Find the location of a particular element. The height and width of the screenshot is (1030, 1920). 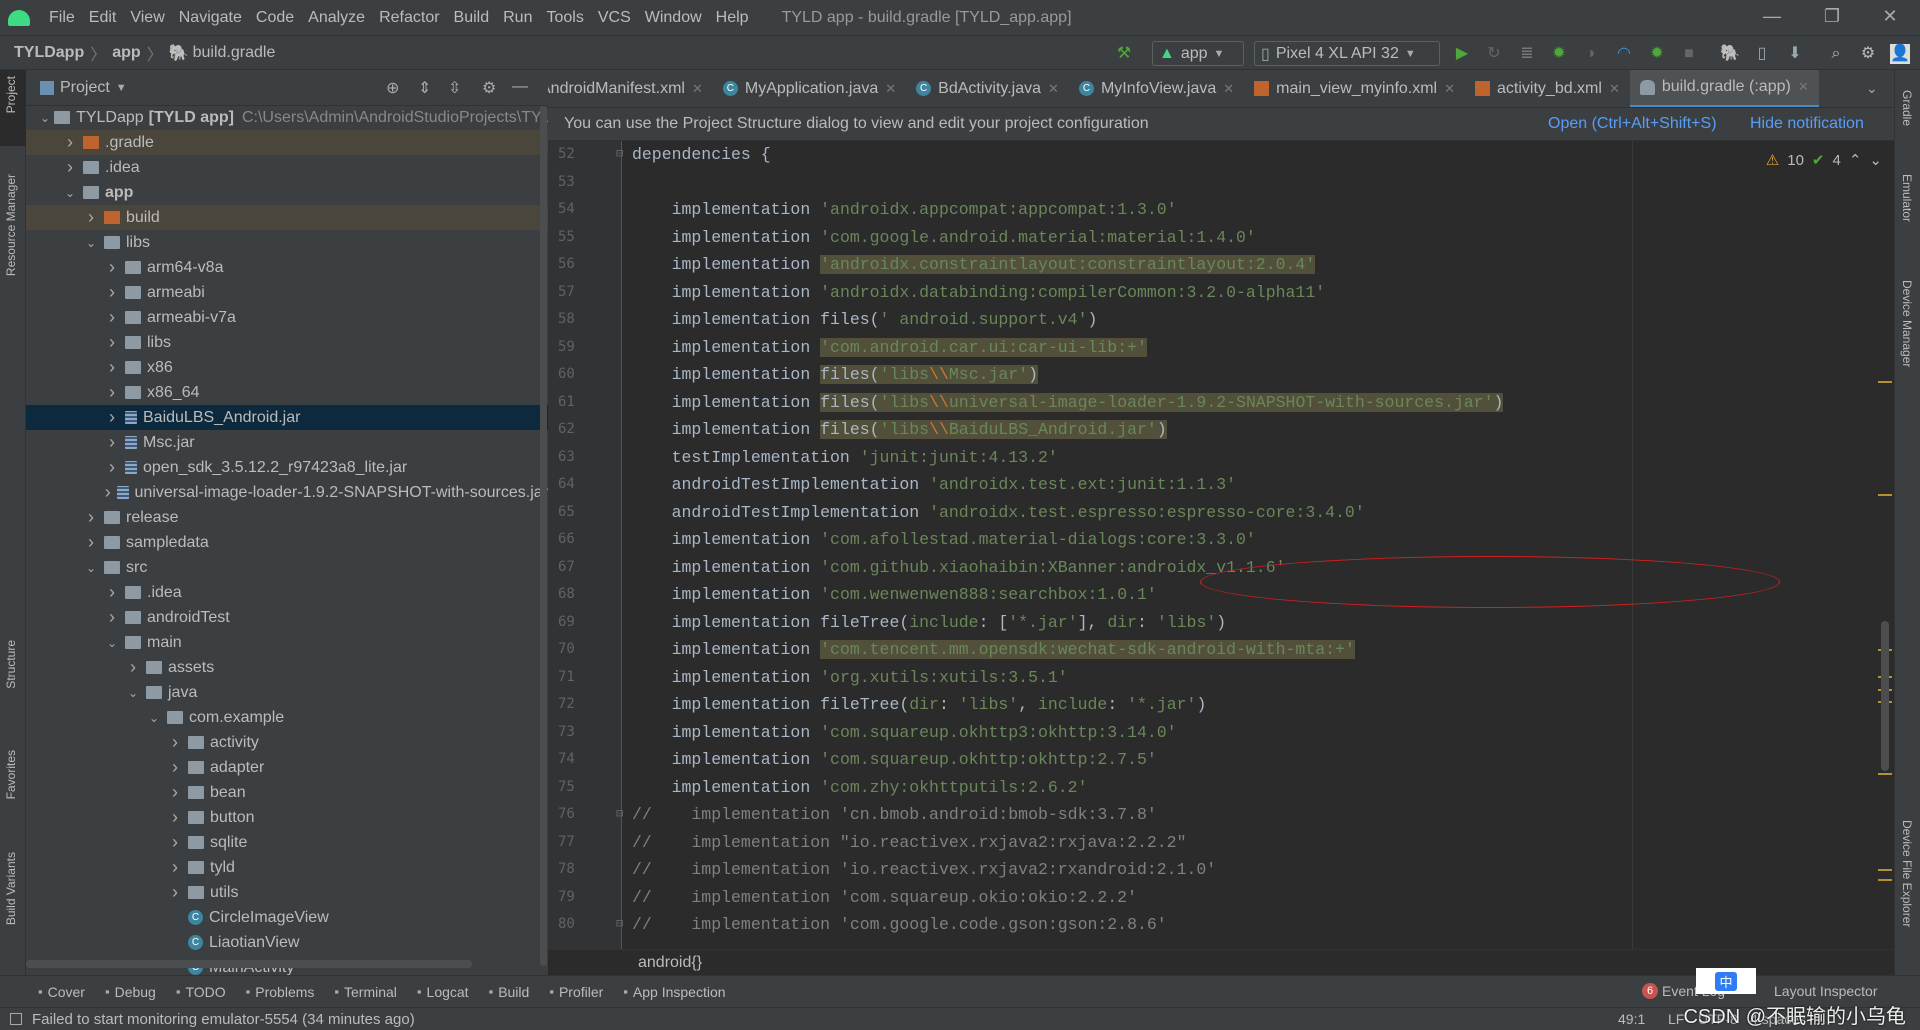

profiler-tool-button: ▪ Profiler is located at coordinates (576, 992).